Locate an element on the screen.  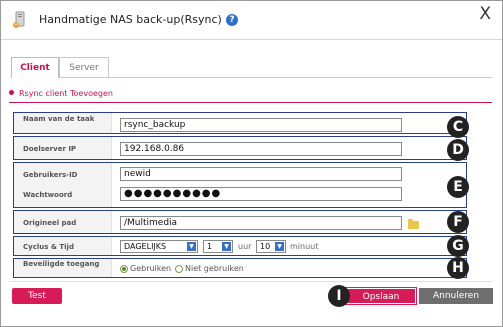
callout-f: F is located at coordinates (458, 222).